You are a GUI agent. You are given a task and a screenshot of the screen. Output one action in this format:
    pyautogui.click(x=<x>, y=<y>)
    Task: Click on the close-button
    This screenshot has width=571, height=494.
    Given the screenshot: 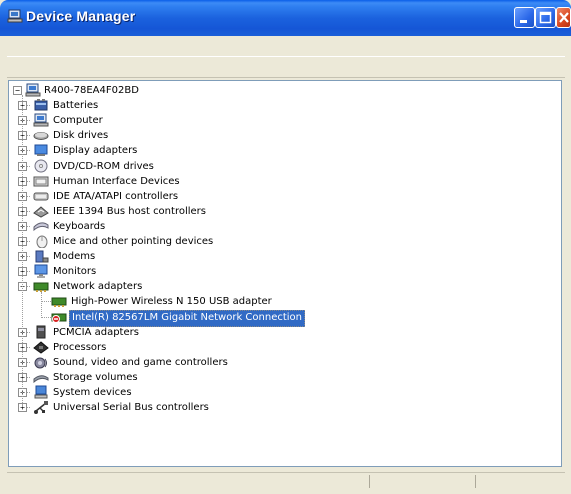 What is the action you would take?
    pyautogui.click(x=563, y=17)
    